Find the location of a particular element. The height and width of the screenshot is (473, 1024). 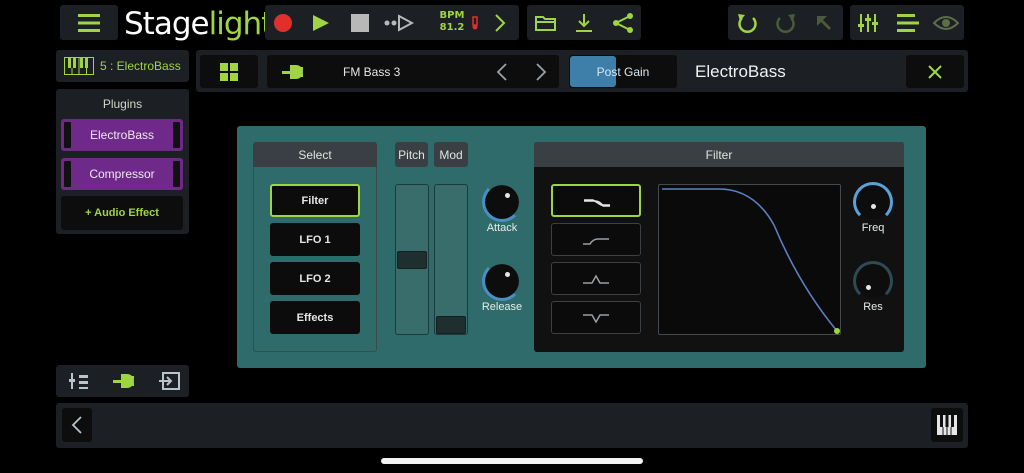

open-folder-button is located at coordinates (546, 23).